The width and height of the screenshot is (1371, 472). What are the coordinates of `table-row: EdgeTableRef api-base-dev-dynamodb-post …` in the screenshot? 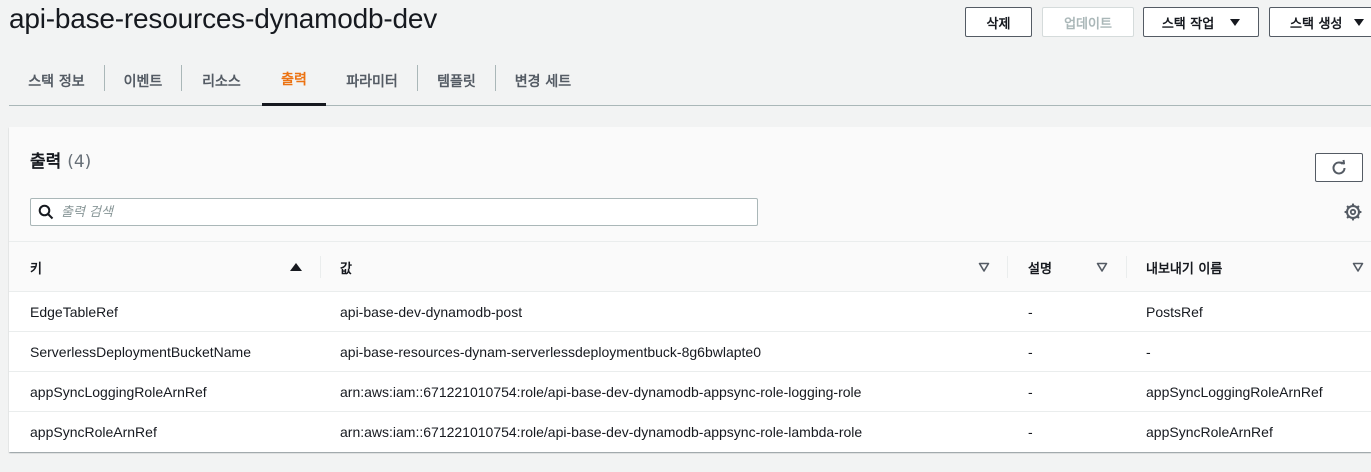 It's located at (690, 312).